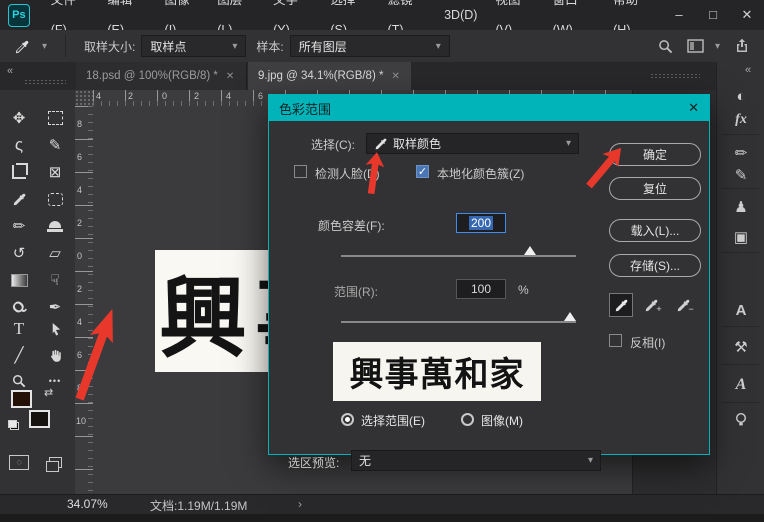 Image resolution: width=764 pixels, height=522 pixels. What do you see at coordinates (675, 76) in the screenshot?
I see `panel-grip` at bounding box center [675, 76].